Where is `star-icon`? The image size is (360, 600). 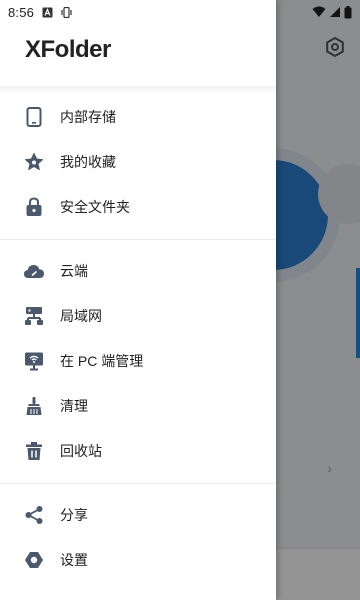
star-icon is located at coordinates (34, 162).